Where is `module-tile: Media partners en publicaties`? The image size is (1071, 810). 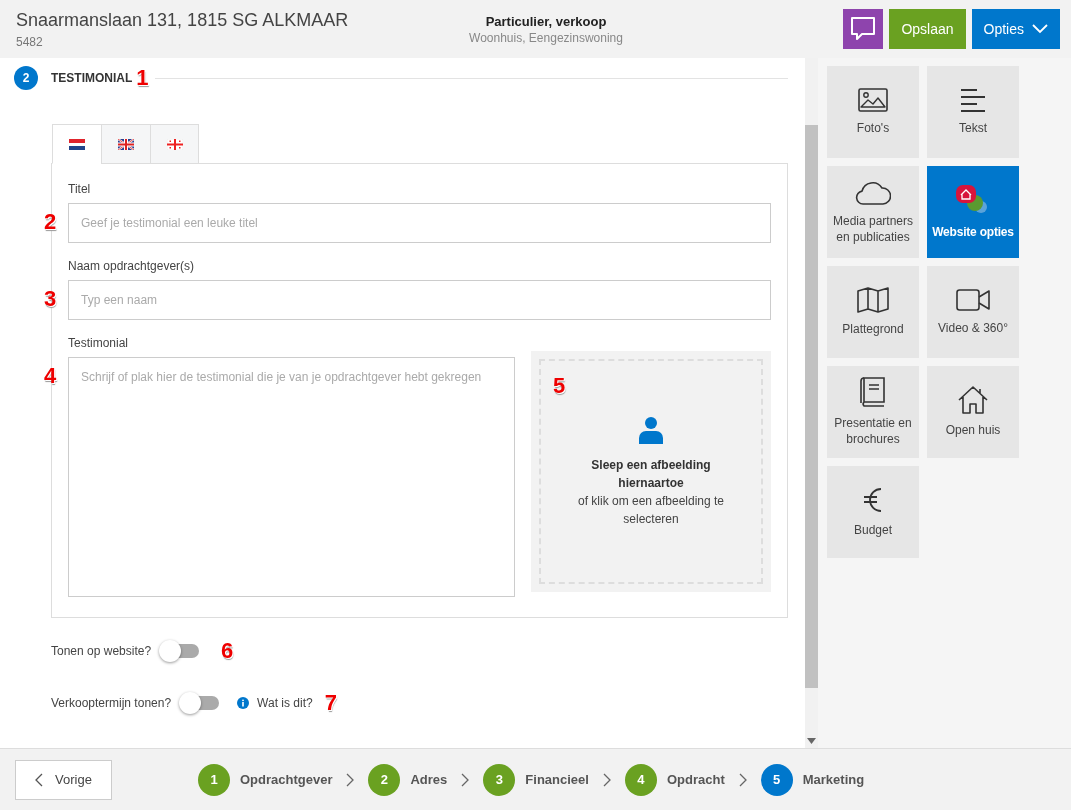 module-tile: Media partners en publicaties is located at coordinates (873, 212).